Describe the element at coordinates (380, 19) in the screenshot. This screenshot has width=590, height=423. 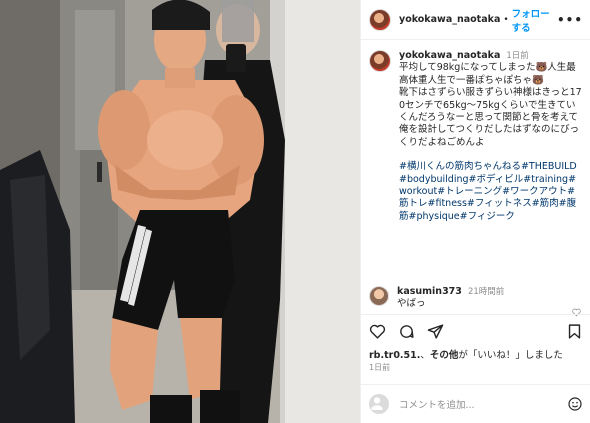
I see `author-avatar` at that location.